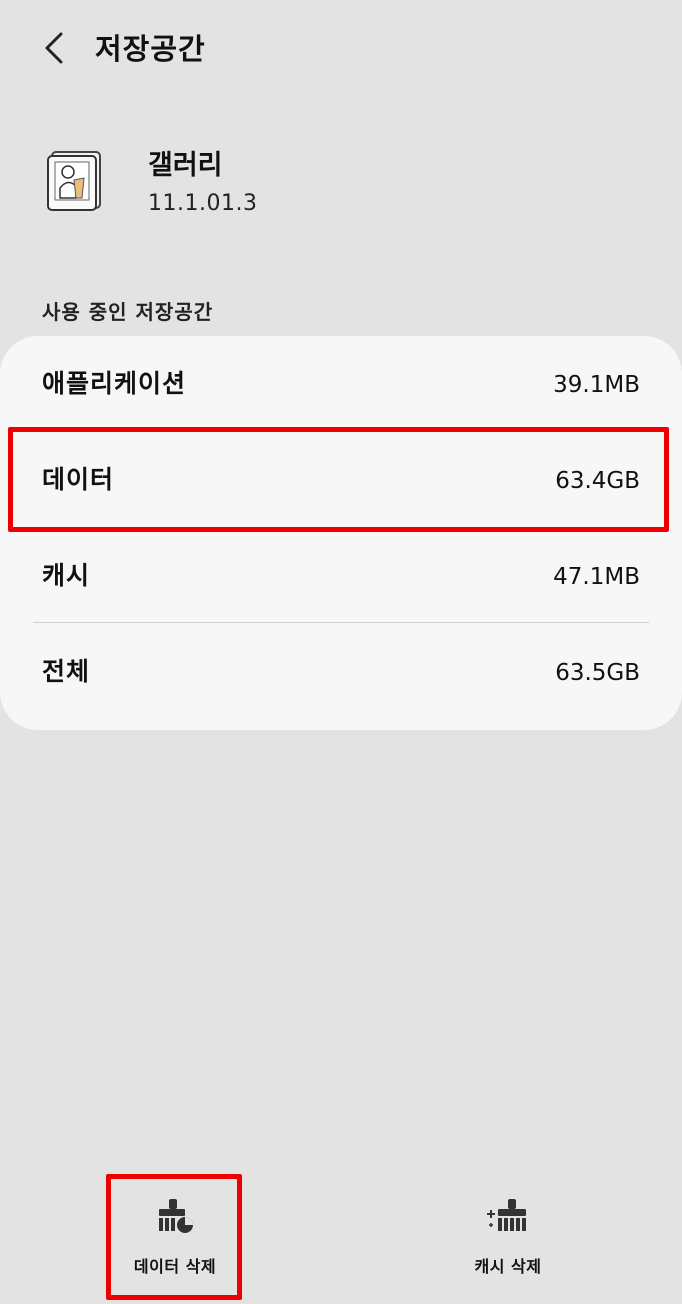  What do you see at coordinates (508, 1217) in the screenshot?
I see `clear-cache-broom-icon` at bounding box center [508, 1217].